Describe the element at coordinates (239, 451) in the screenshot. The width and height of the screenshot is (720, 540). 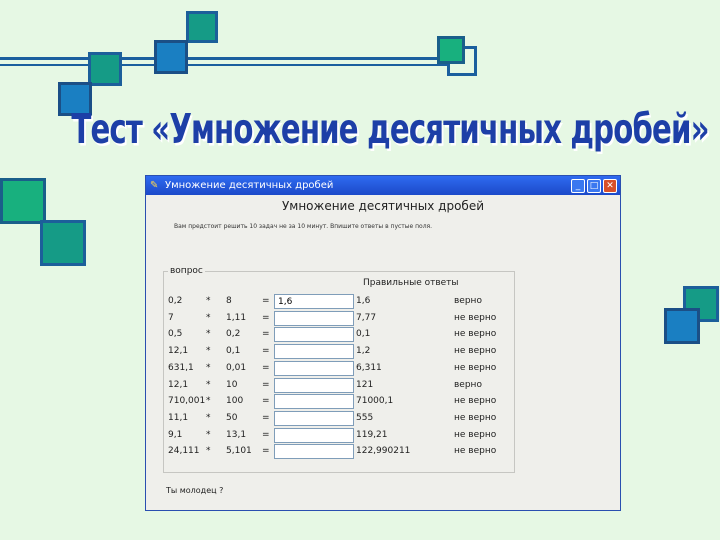
I see `operand-b: 5,101` at that location.